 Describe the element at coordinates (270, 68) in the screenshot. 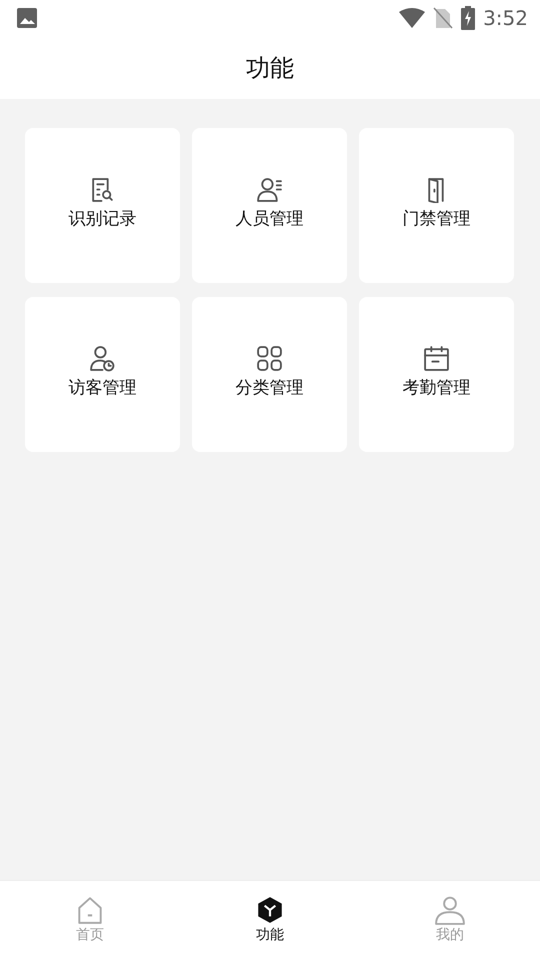

I see `page-title: 功能` at that location.